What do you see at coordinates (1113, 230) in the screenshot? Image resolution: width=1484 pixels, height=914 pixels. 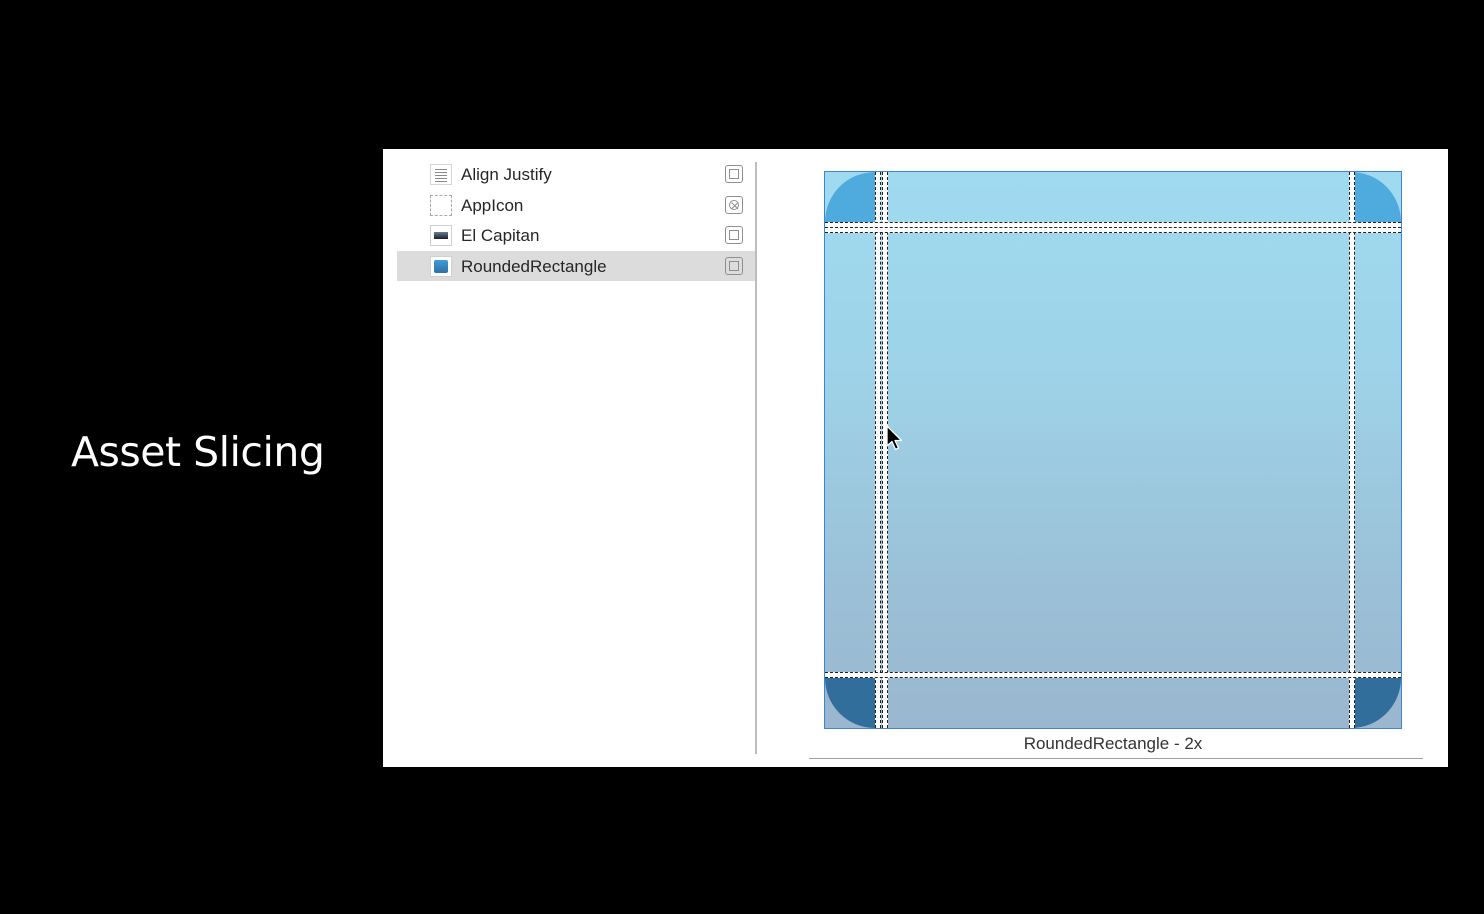 I see `slice-guide-top-inner` at bounding box center [1113, 230].